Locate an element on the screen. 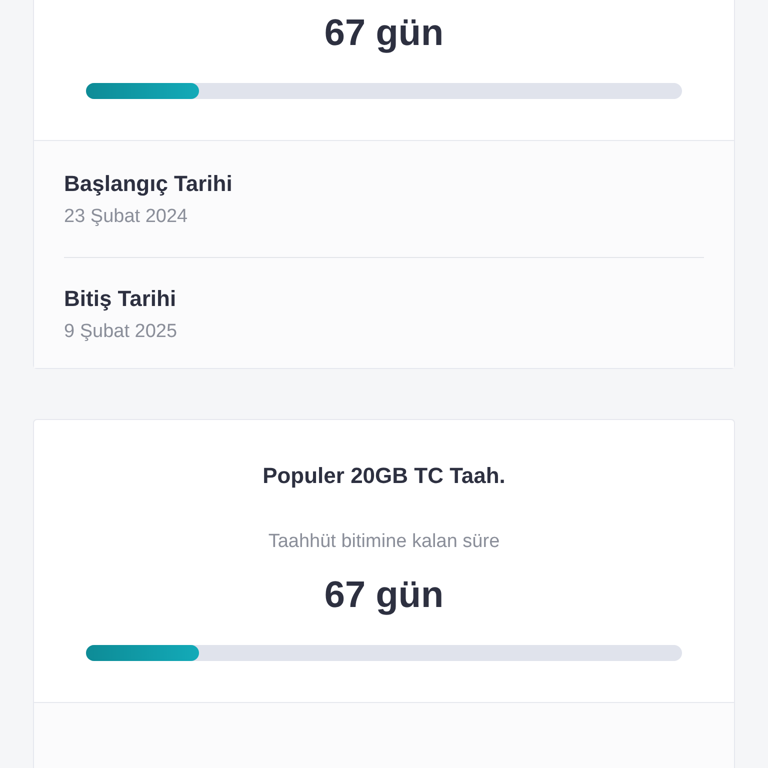  plan-title: Populer 20GB TC Taah. is located at coordinates (384, 476).